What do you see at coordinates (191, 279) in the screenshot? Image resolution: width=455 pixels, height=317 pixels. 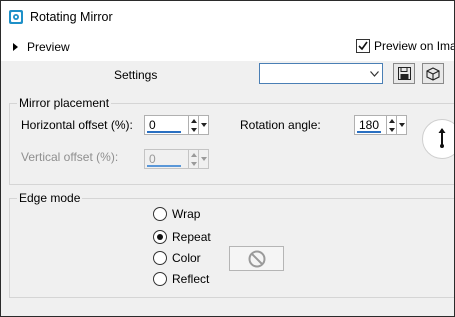 I see `edge-mode-reflect-label: Reflect` at bounding box center [191, 279].